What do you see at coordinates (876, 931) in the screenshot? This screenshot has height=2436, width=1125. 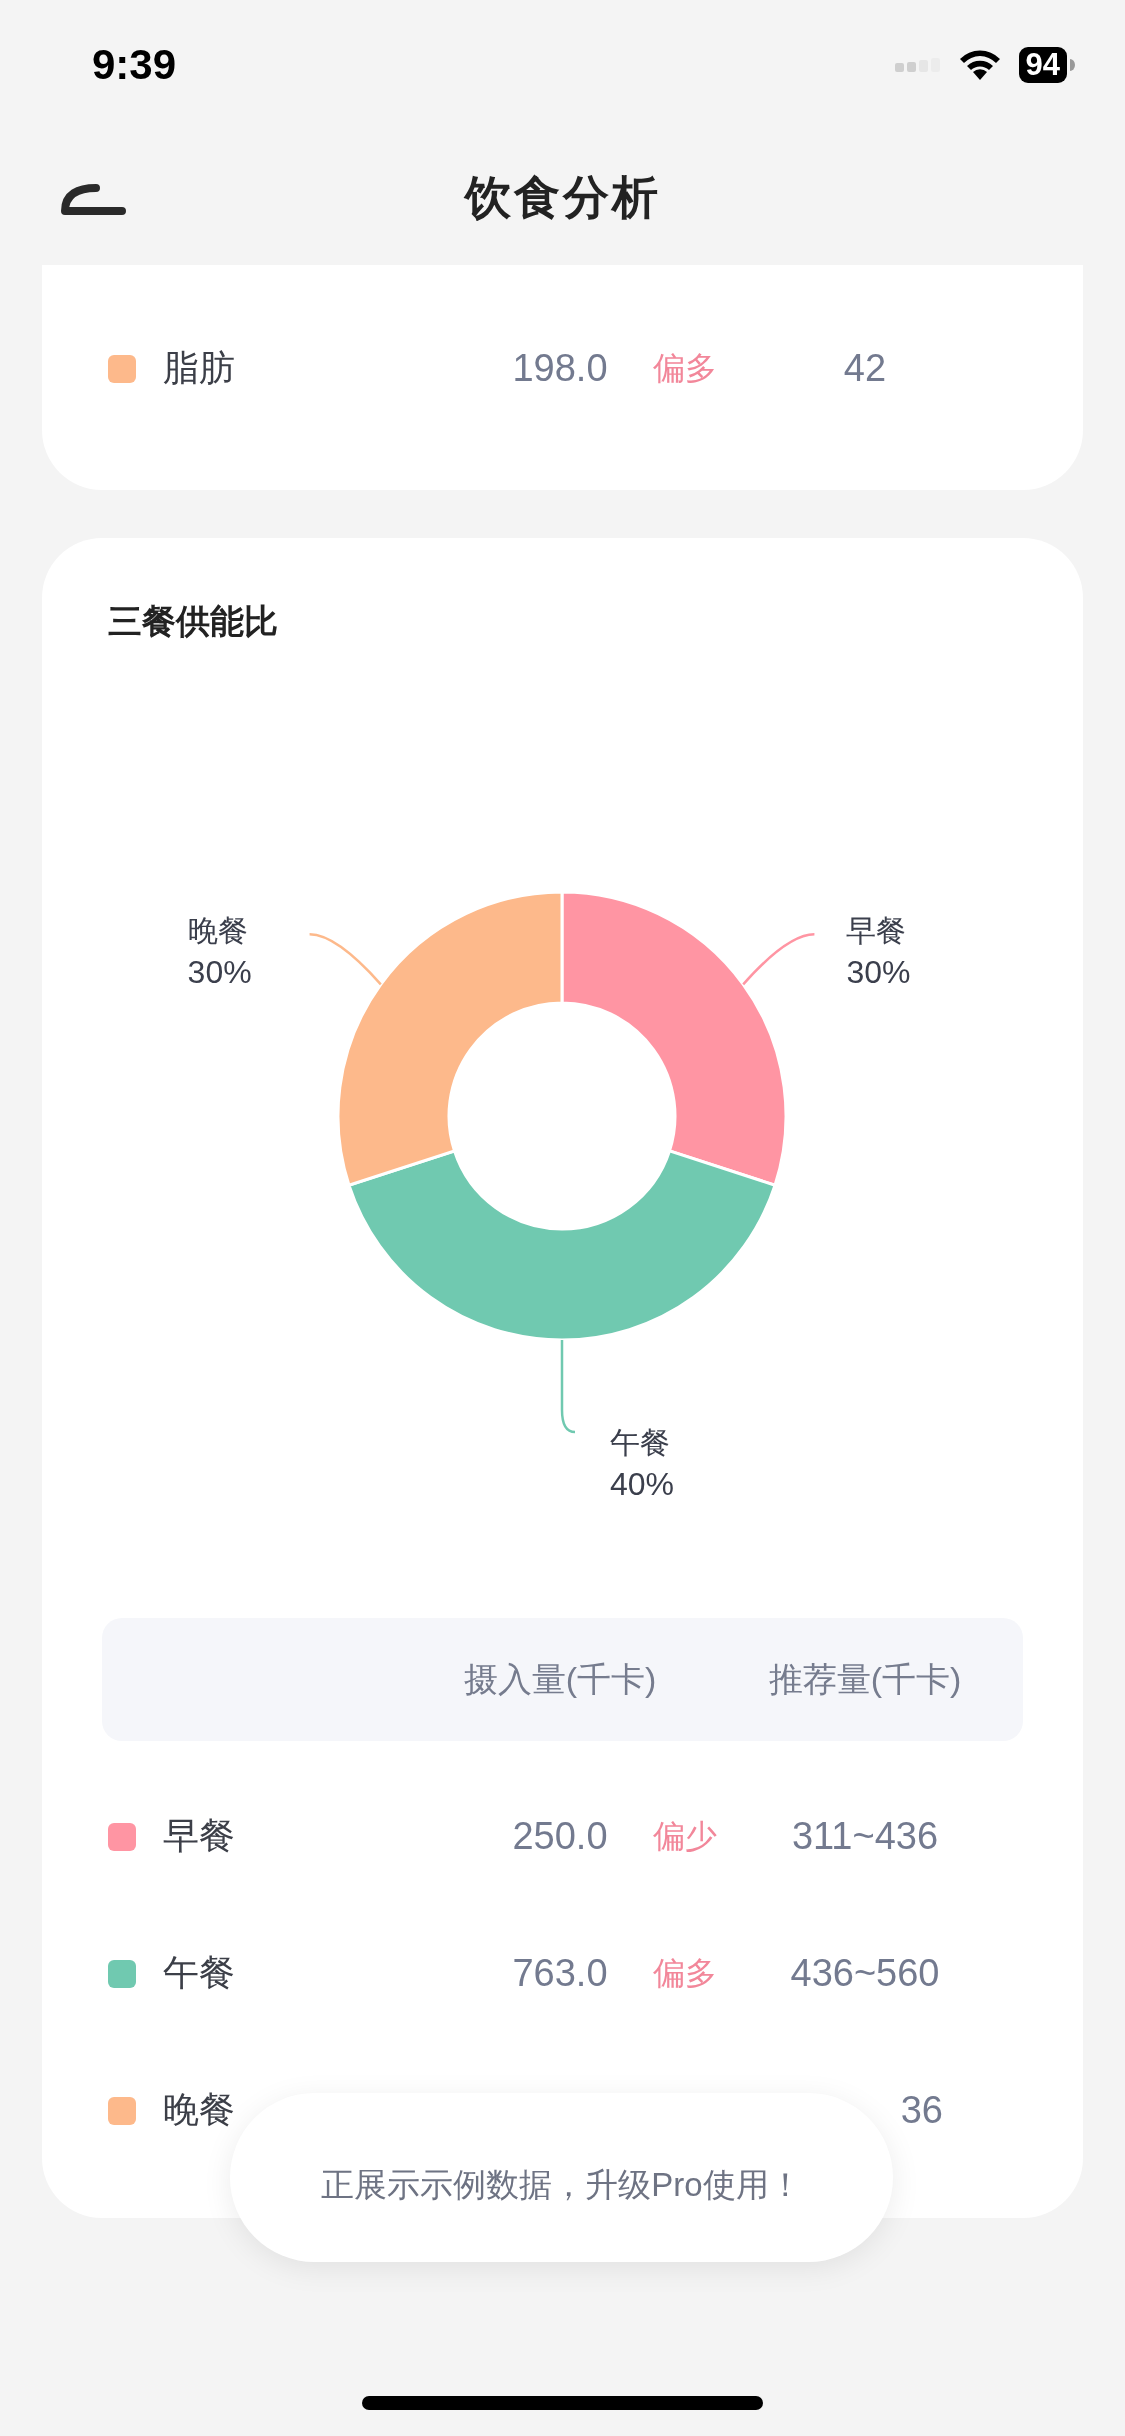 I see `slice-label: 早餐` at bounding box center [876, 931].